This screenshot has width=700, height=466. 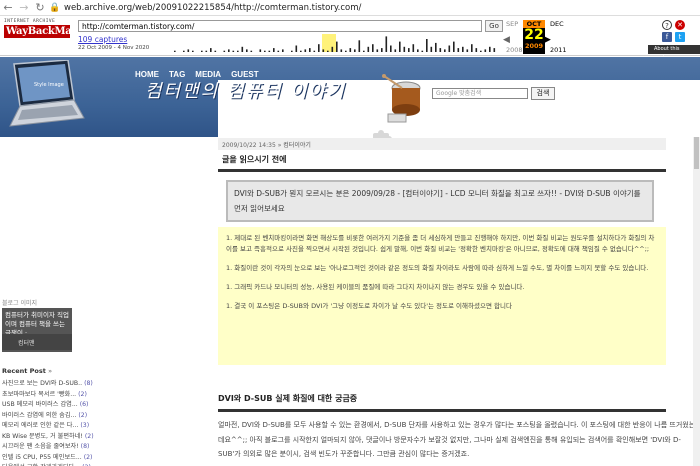 What do you see at coordinates (547, 40) in the screenshot?
I see `next-capture-arrow-icon: ▶` at bounding box center [547, 40].